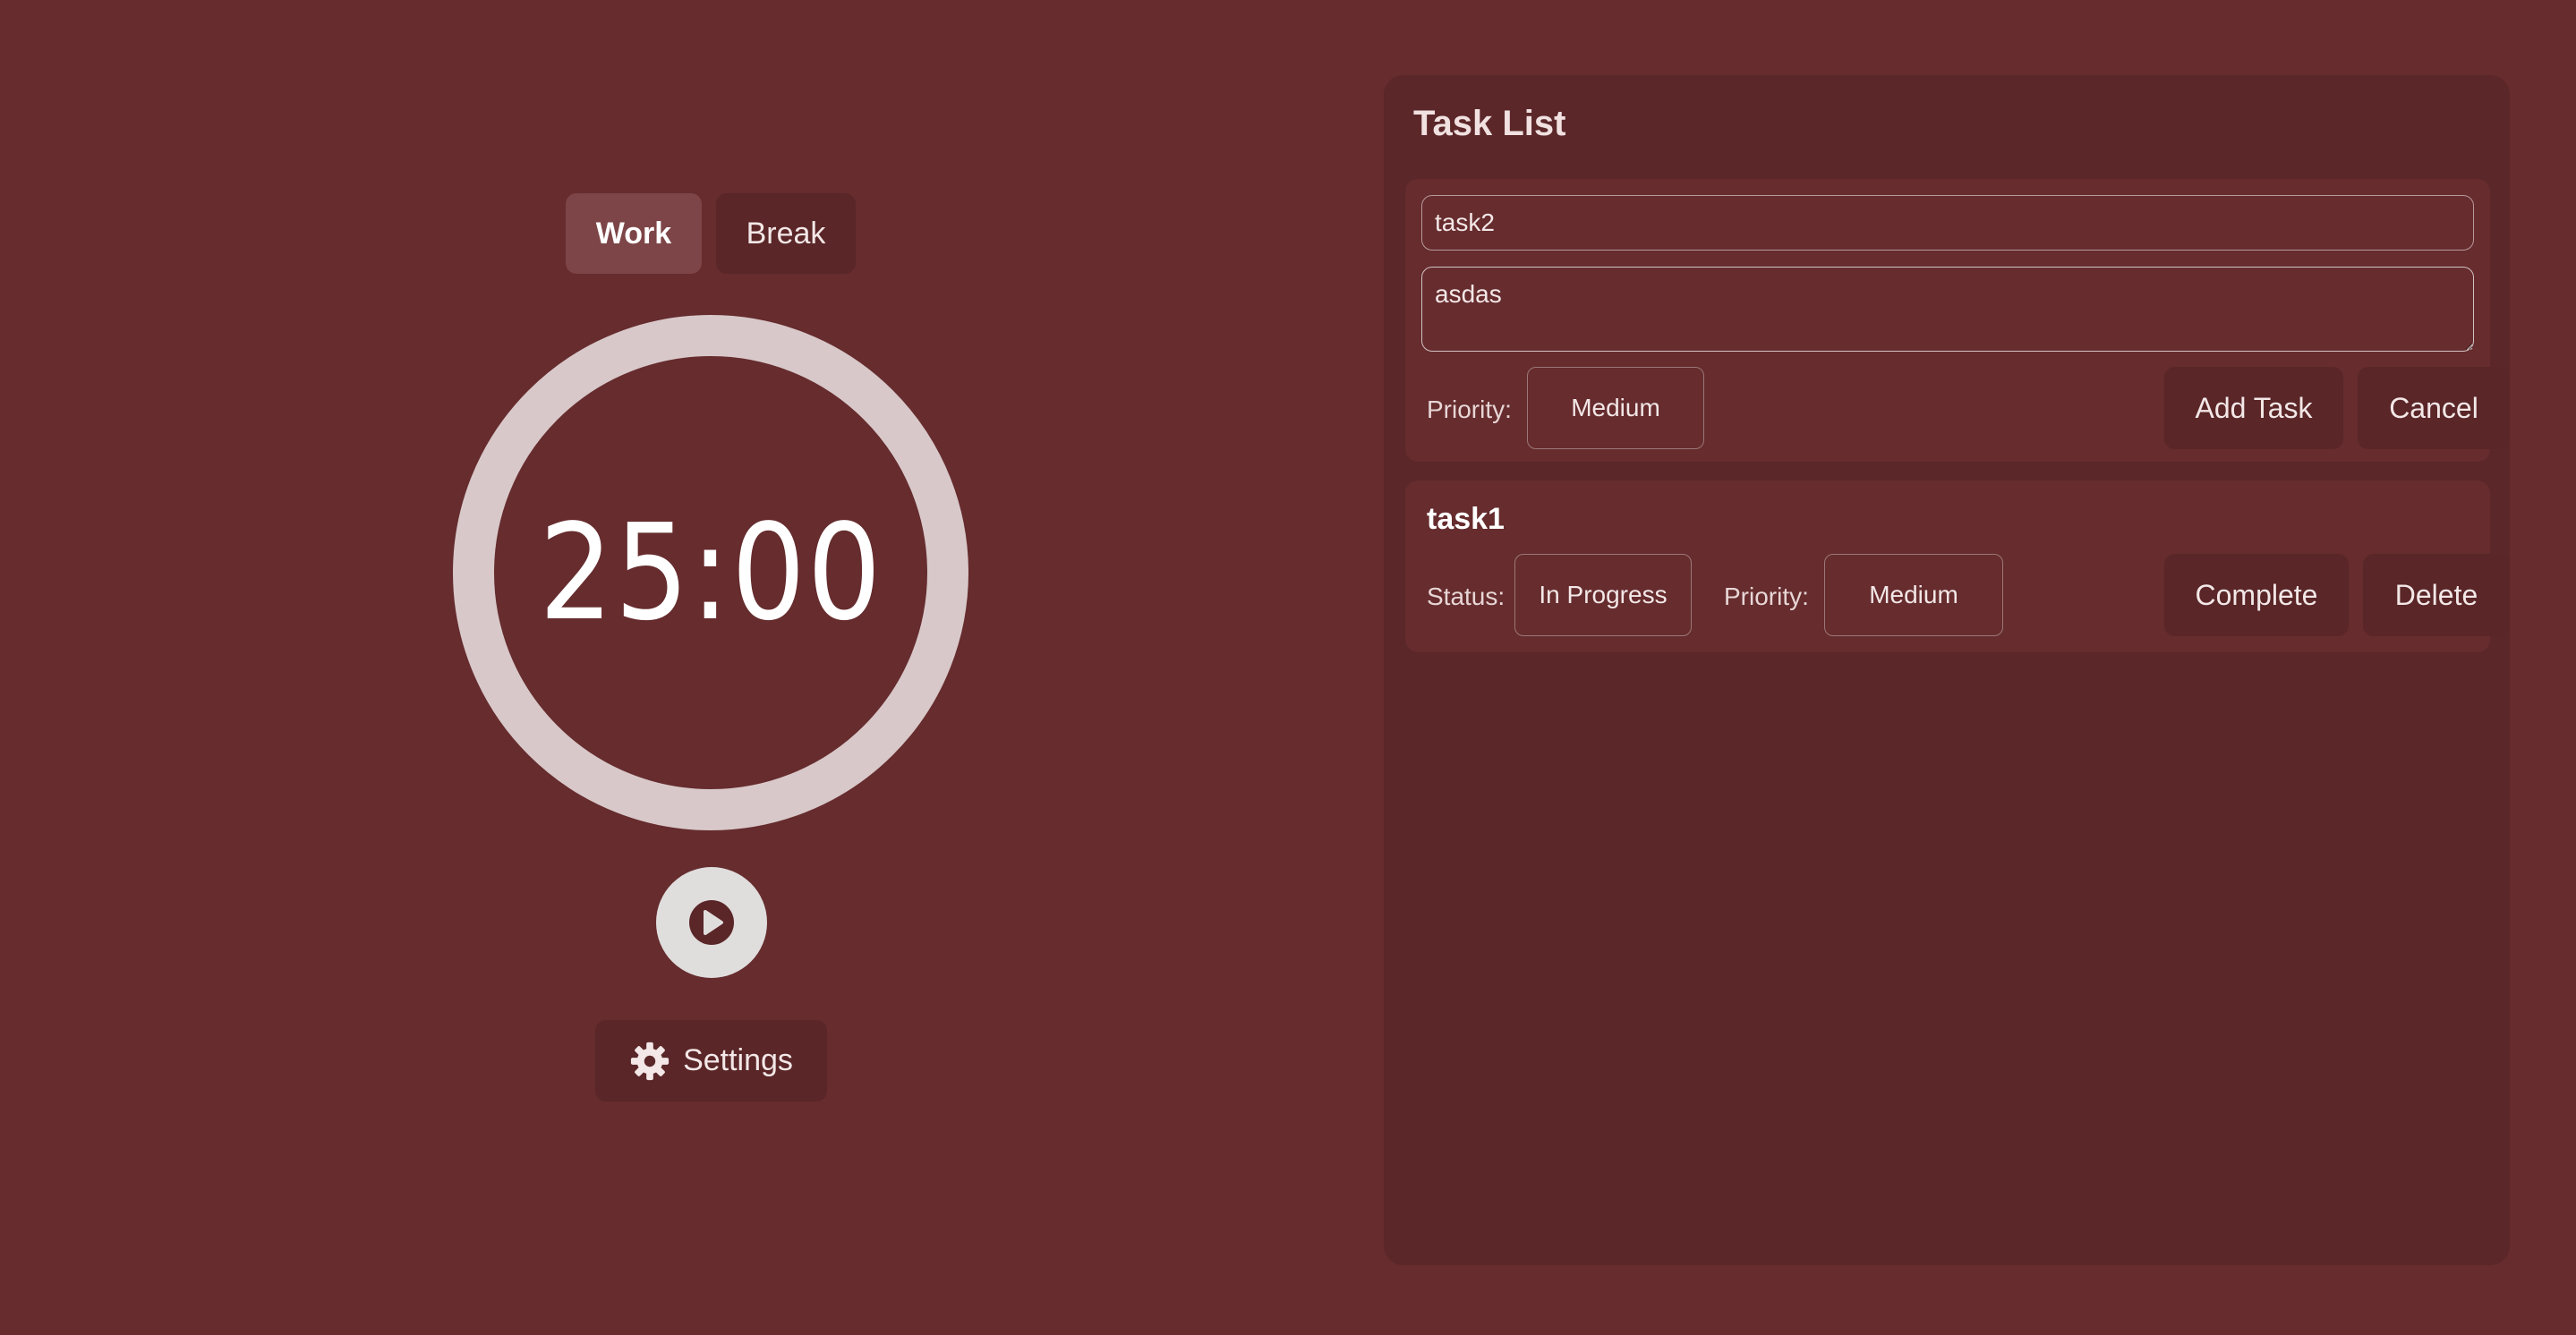  I want to click on priority-label: Priority:, so click(1469, 409).